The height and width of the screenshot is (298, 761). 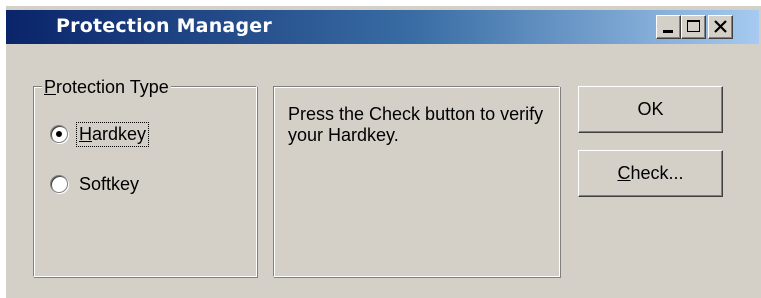 I want to click on radio-hardkey-label: Hardkey, so click(x=112, y=134).